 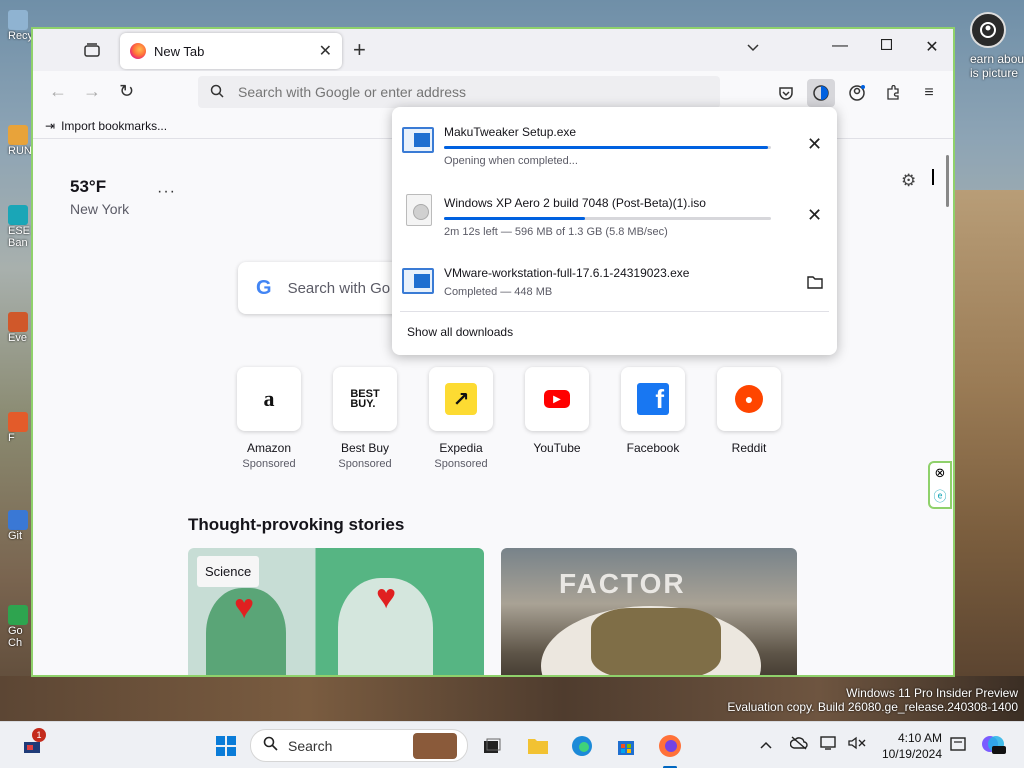 I want to click on git-icon, so click(x=18, y=520).